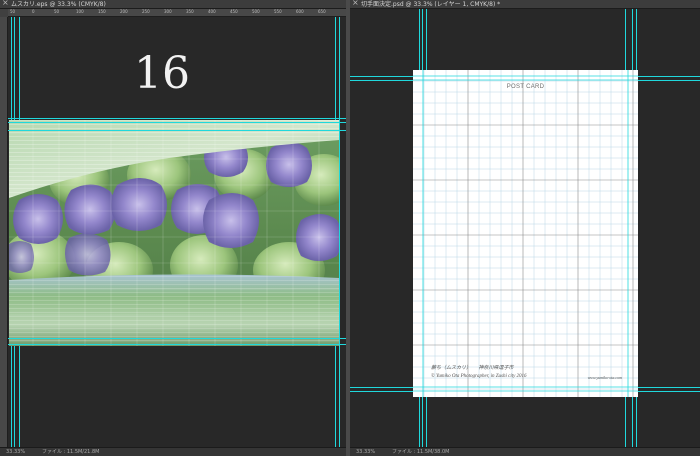 Image resolution: width=700 pixels, height=456 pixels. What do you see at coordinates (4, 232) in the screenshot?
I see `vertical-ruler` at bounding box center [4, 232].